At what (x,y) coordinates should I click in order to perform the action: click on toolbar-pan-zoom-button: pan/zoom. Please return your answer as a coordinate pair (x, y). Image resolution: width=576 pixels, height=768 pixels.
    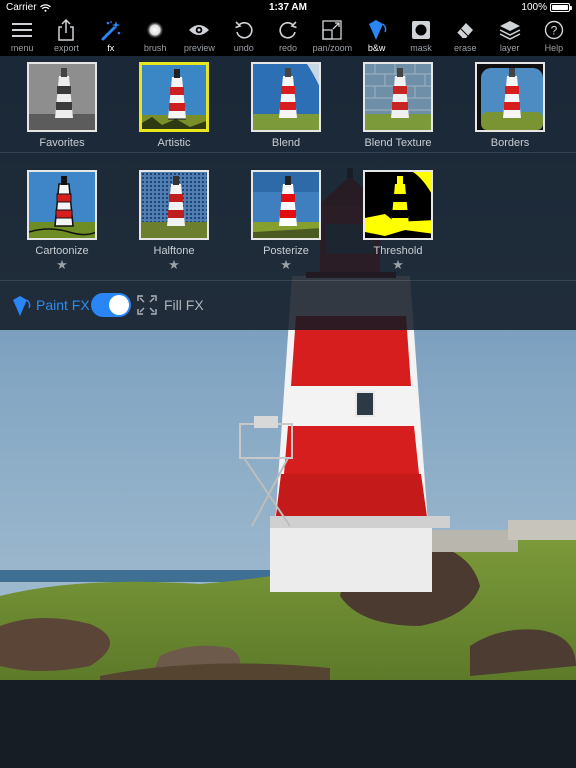
    Looking at the image, I should click on (332, 36).